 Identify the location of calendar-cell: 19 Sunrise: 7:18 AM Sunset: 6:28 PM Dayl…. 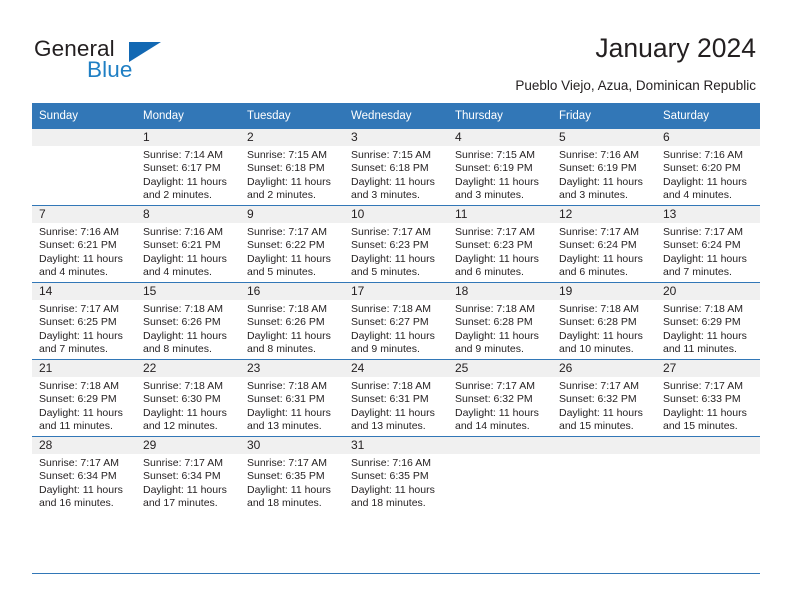
(604, 321).